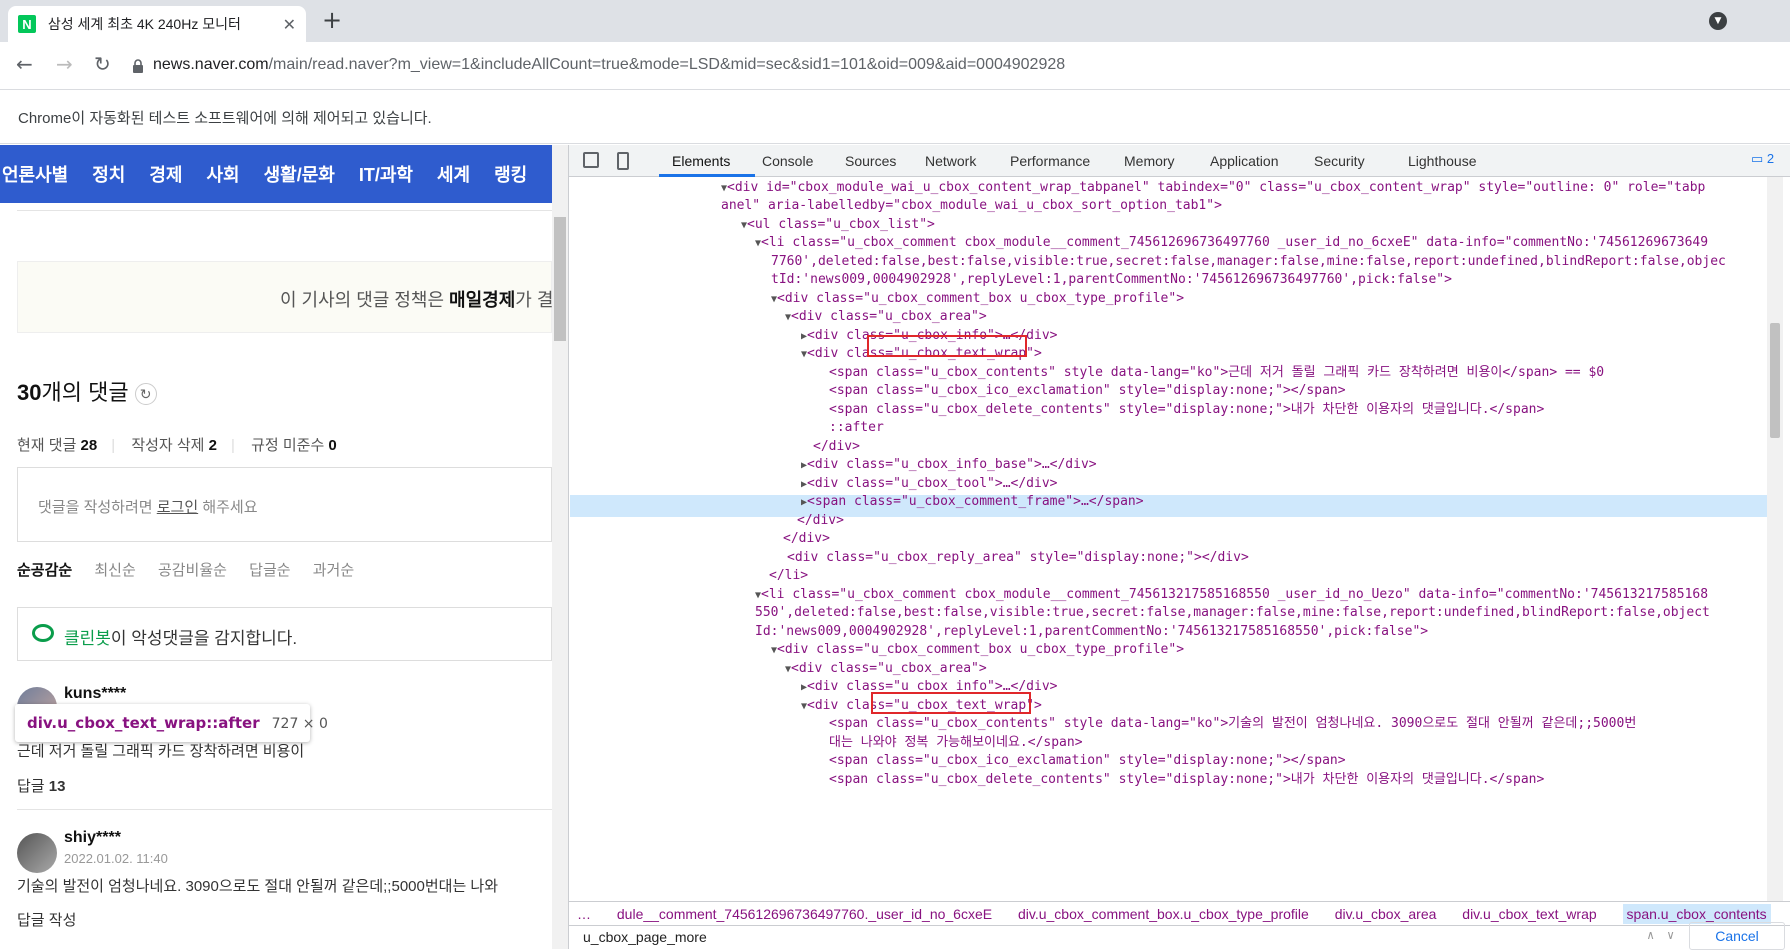 The height and width of the screenshot is (950, 1790). What do you see at coordinates (289, 24) in the screenshot?
I see `close-icon: ✕` at bounding box center [289, 24].